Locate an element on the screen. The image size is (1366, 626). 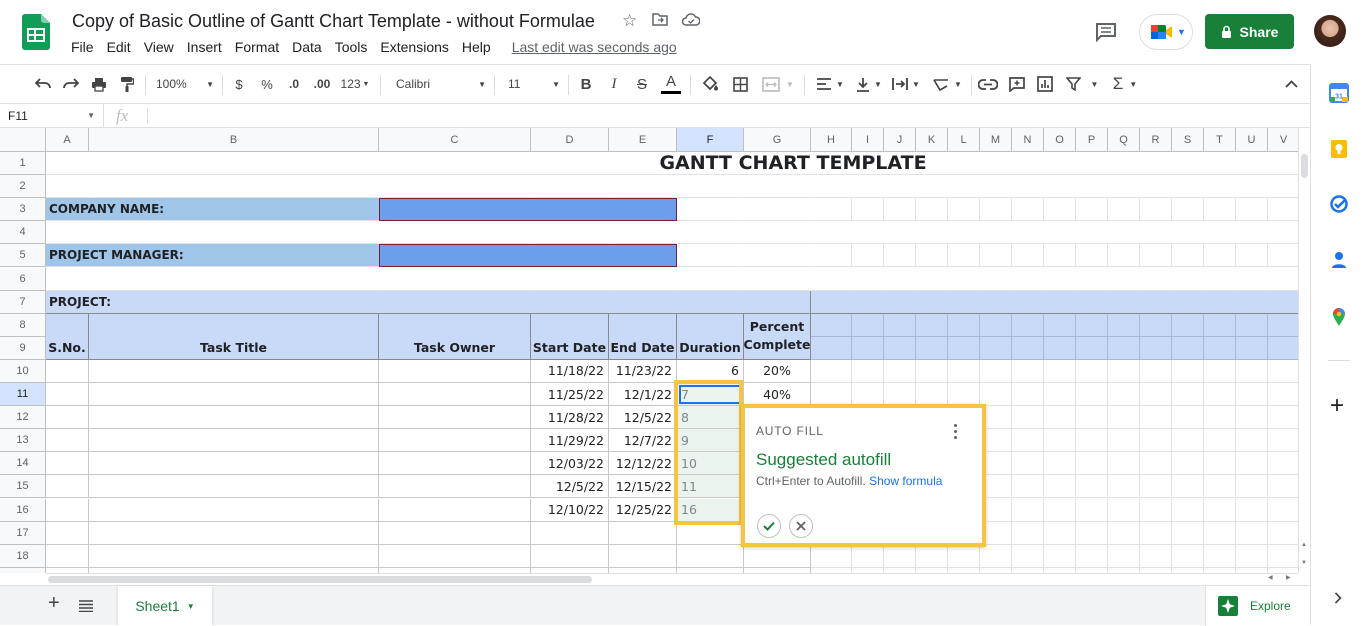
cell-v12 is located at coordinates (1283, 418).